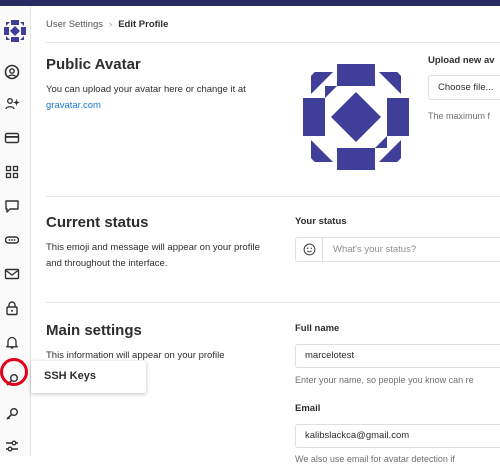  What do you see at coordinates (12, 104) in the screenshot?
I see `account-icon` at bounding box center [12, 104].